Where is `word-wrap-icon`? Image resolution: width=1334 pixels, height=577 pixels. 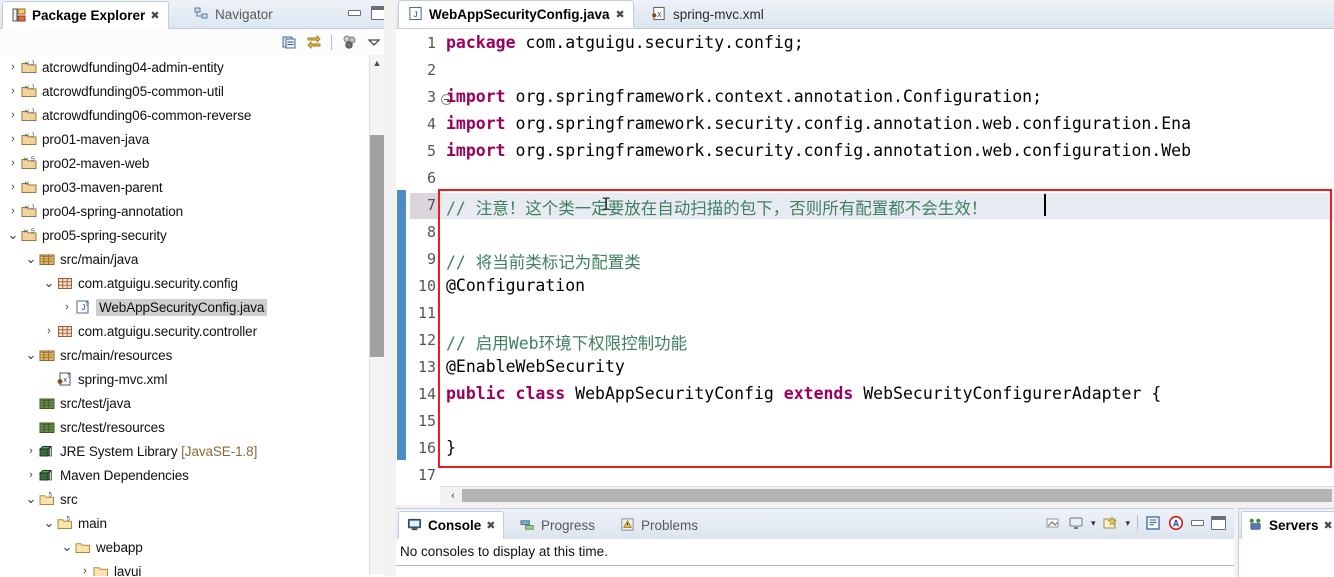 word-wrap-icon is located at coordinates (1153, 523).